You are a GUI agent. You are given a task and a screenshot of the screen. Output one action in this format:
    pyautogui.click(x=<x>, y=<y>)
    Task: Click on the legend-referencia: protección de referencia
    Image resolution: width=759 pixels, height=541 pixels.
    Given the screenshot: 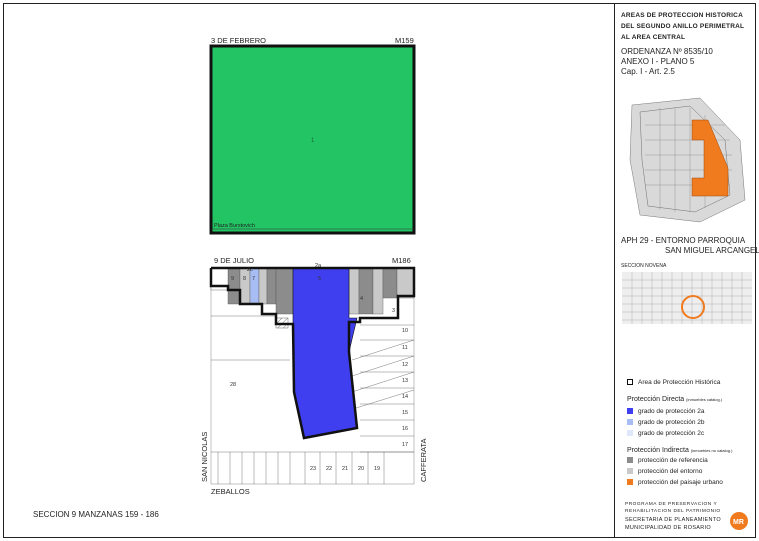 What is the action you would take?
    pyautogui.click(x=667, y=461)
    